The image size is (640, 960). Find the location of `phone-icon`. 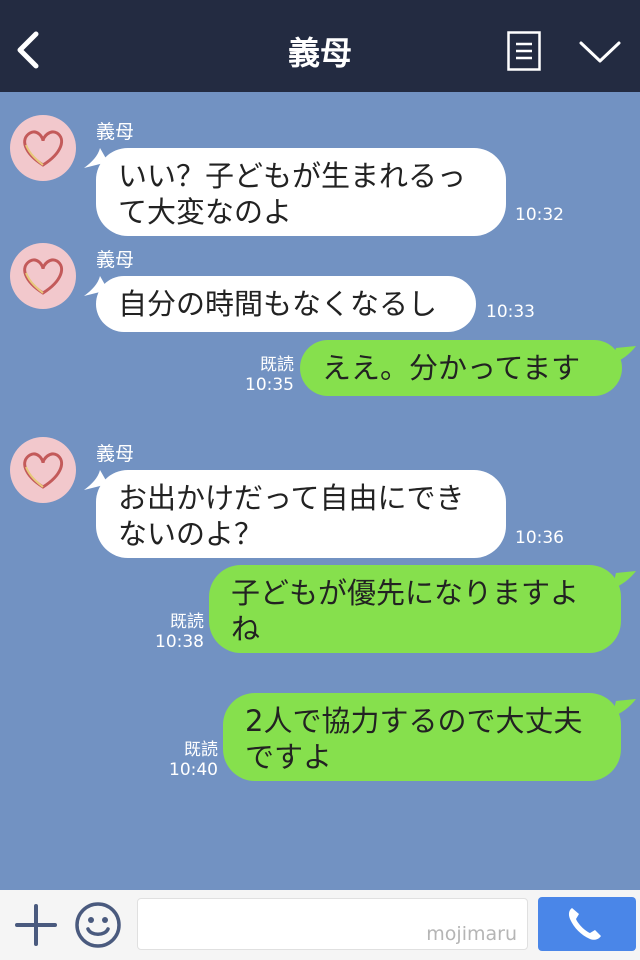

phone-icon is located at coordinates (584, 924).